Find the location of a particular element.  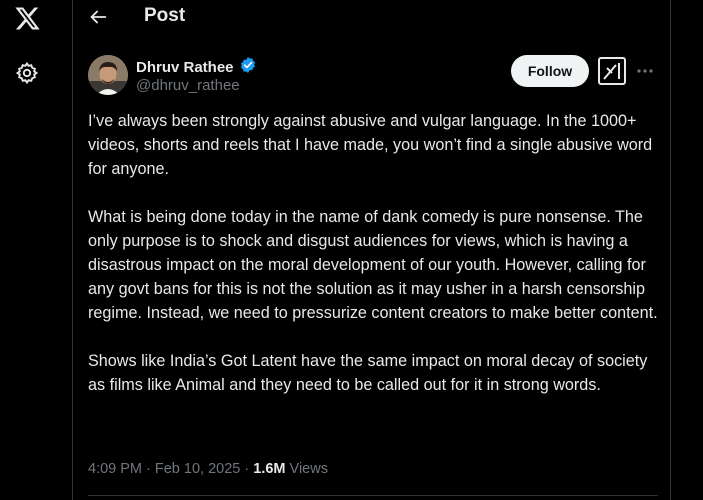

x-logo-icon is located at coordinates (27, 18).